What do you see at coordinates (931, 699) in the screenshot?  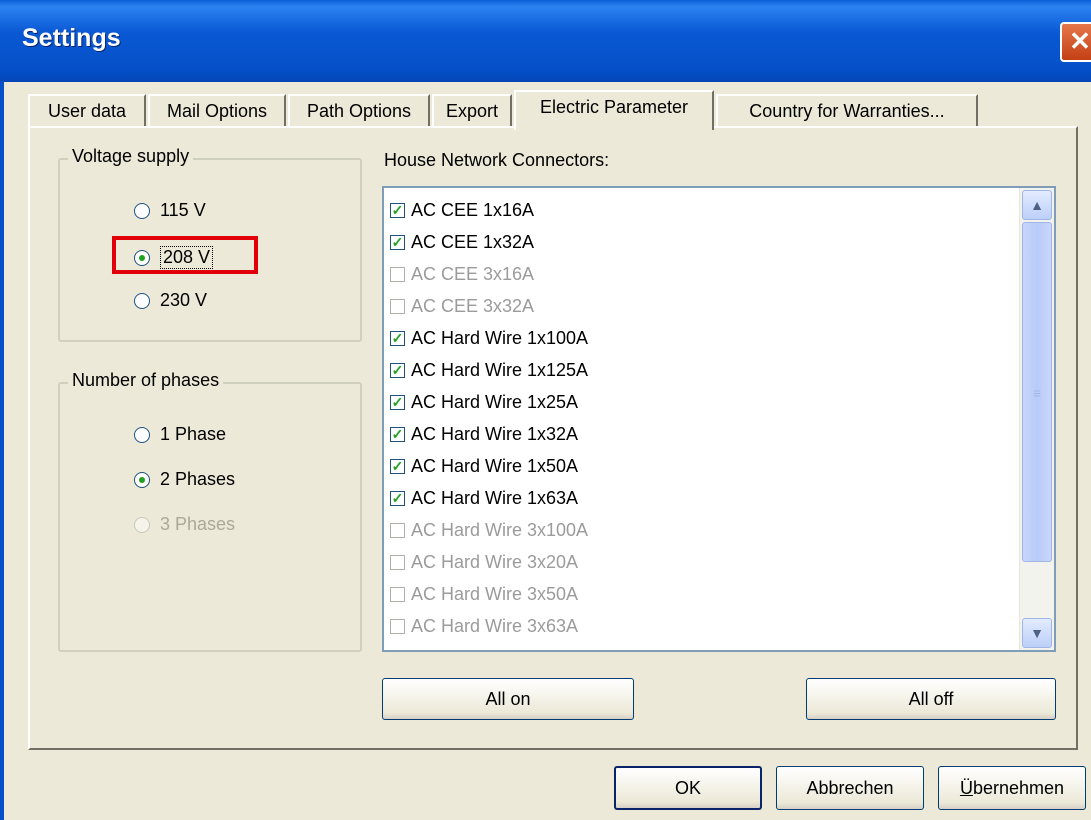 I see `all-off-button: All off` at bounding box center [931, 699].